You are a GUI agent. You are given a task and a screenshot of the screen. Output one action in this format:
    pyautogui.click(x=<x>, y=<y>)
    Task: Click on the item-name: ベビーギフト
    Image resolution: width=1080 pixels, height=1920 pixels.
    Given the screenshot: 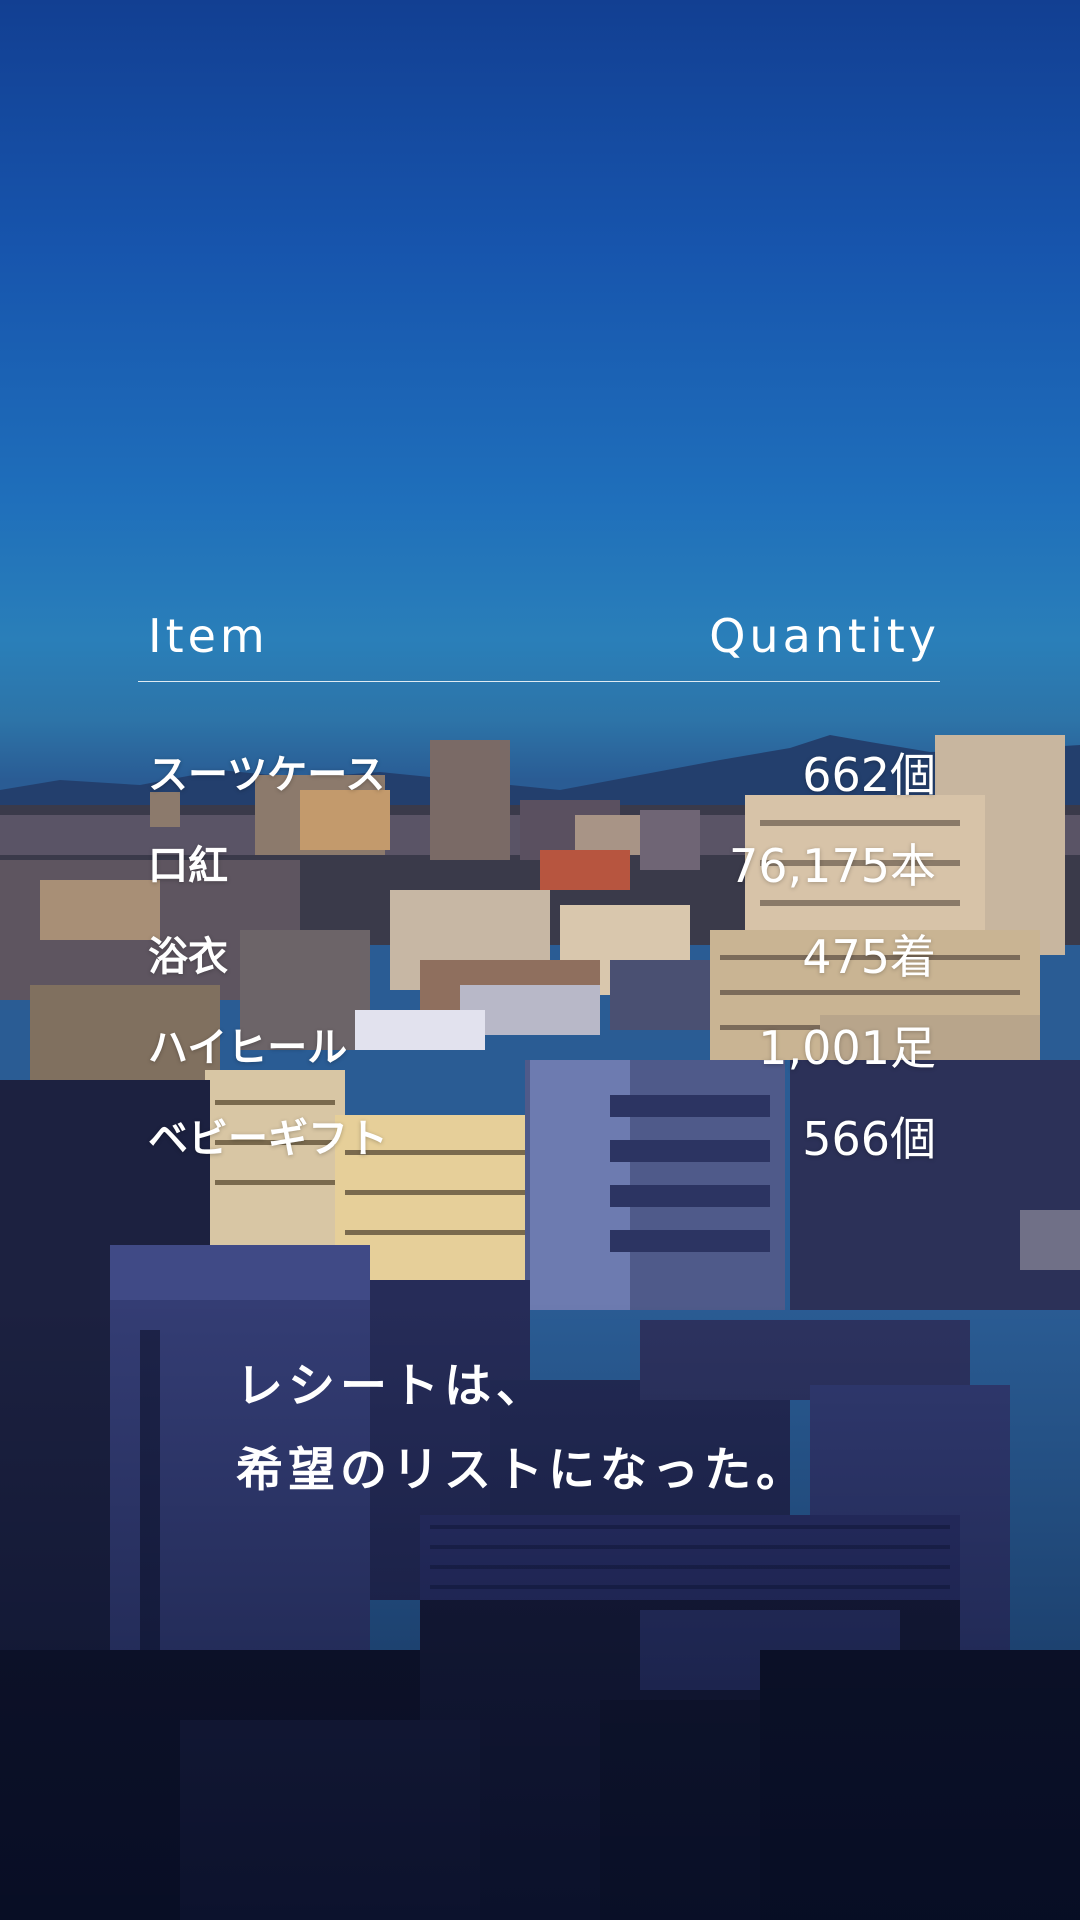 What is the action you would take?
    pyautogui.click(x=268, y=1139)
    